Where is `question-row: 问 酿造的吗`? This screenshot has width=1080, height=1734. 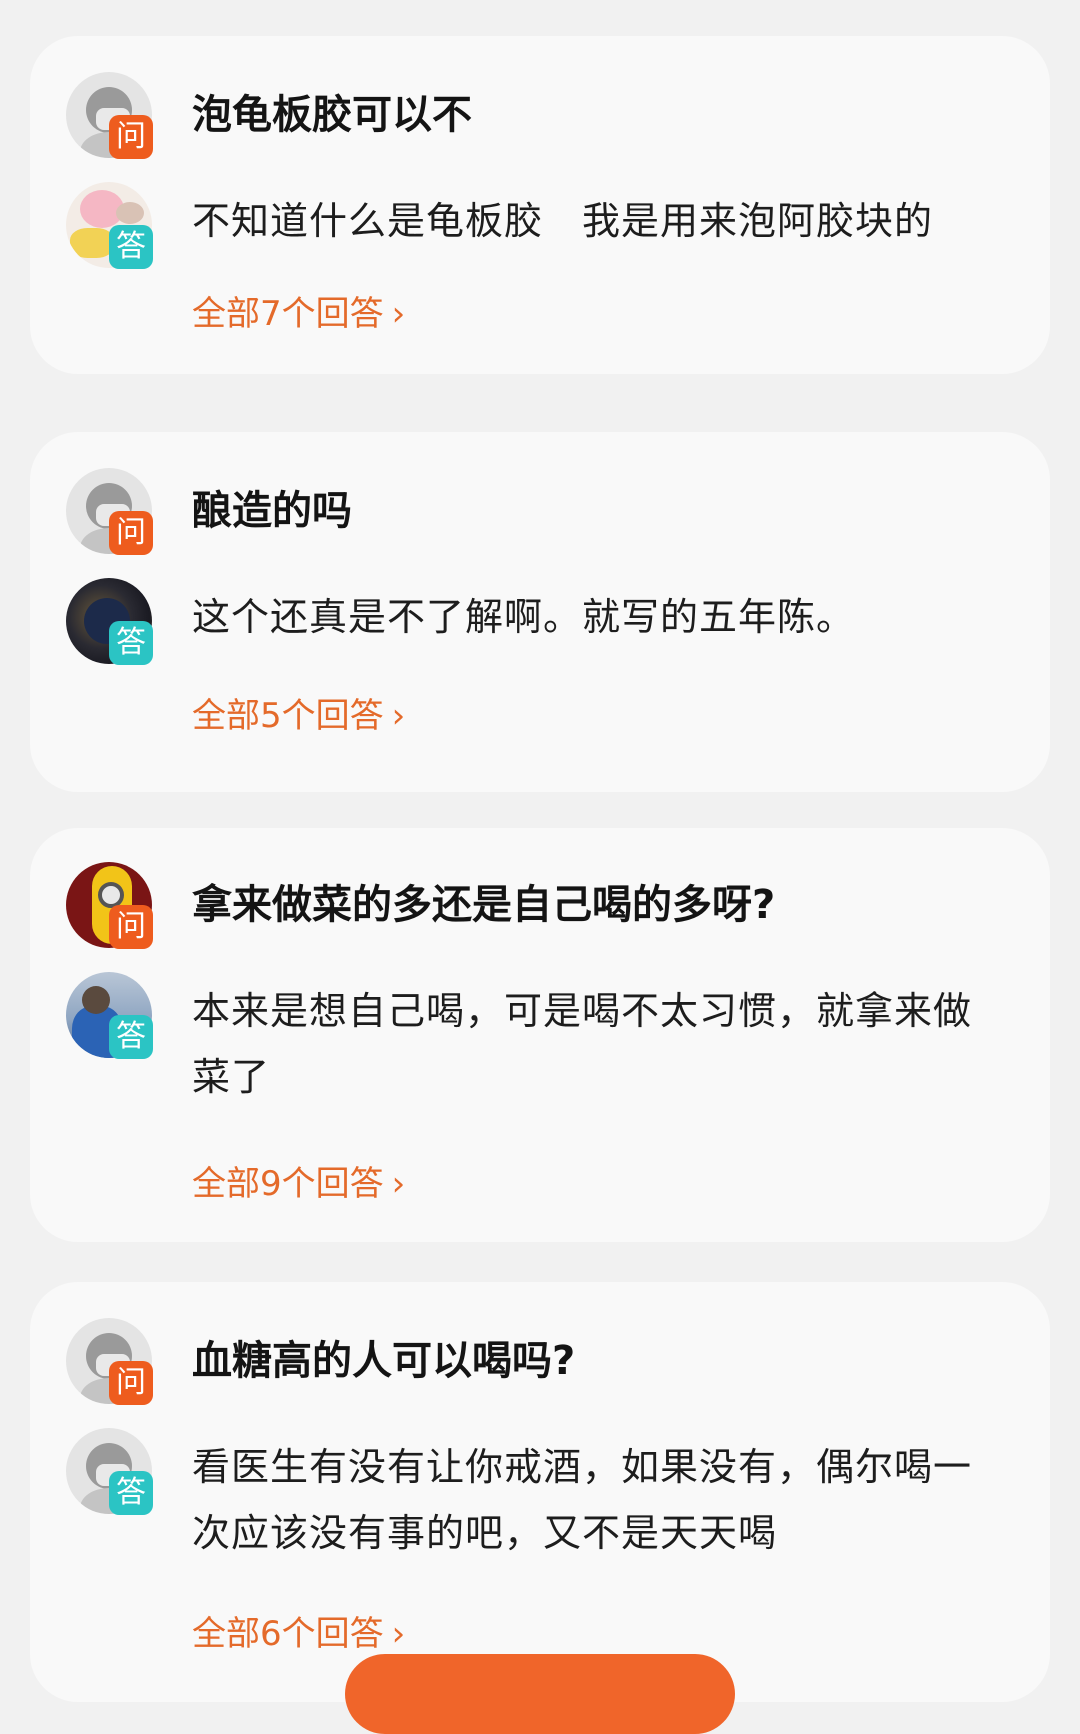 question-row: 问 酿造的吗 is located at coordinates (543, 511).